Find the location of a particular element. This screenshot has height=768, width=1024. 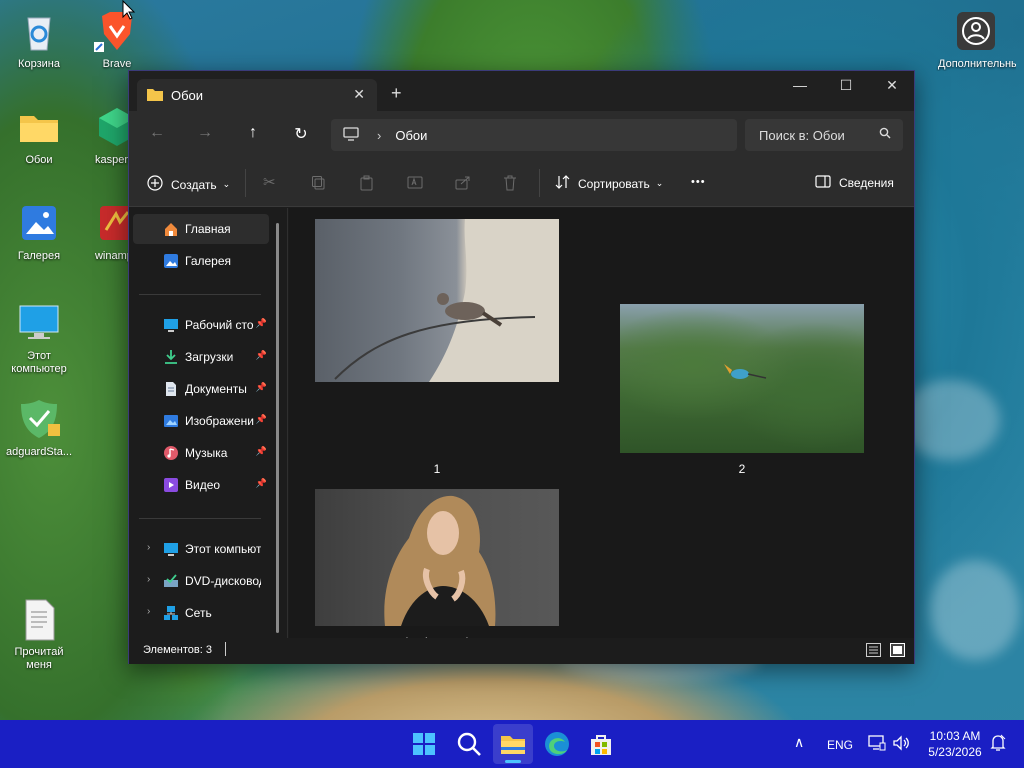

volume-icon is located at coordinates (901, 744).